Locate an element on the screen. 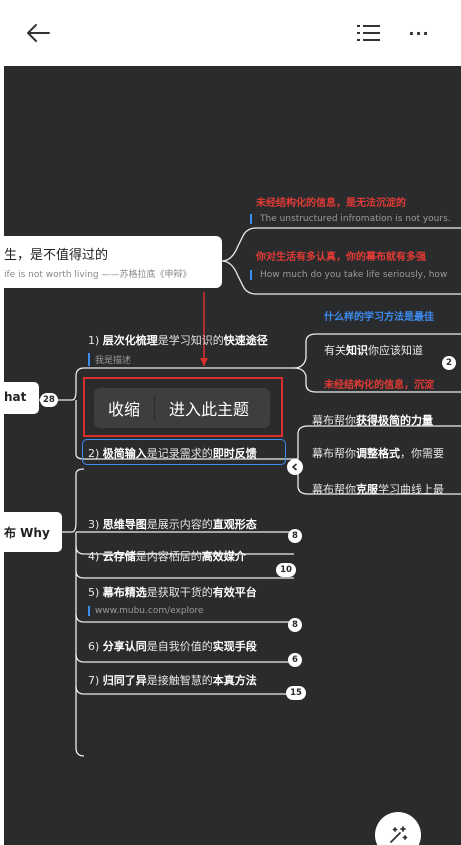  item-4-bold2: 高效媒介 is located at coordinates (223, 556).